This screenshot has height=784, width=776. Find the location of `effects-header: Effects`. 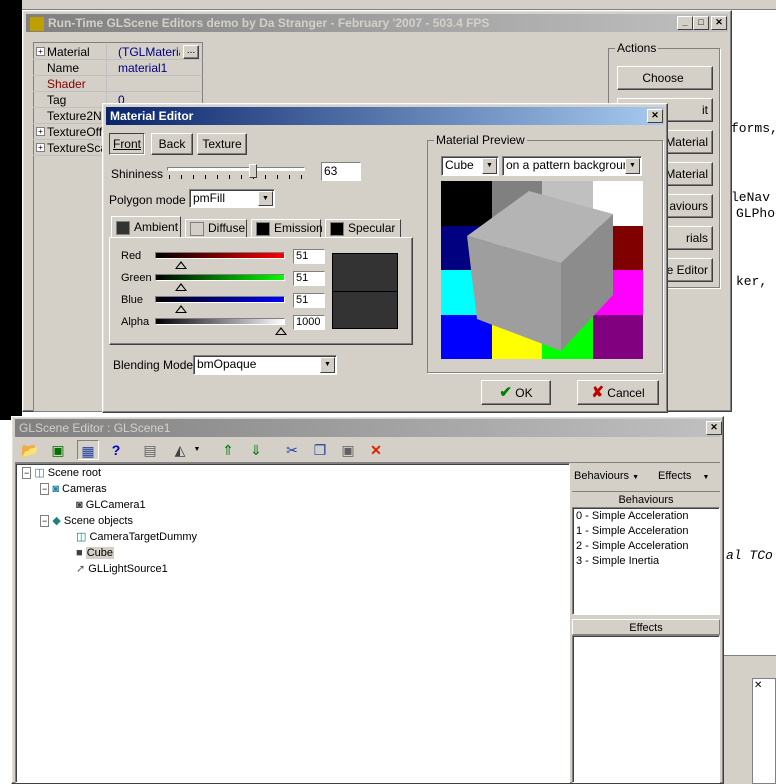

effects-header: Effects is located at coordinates (646, 627).